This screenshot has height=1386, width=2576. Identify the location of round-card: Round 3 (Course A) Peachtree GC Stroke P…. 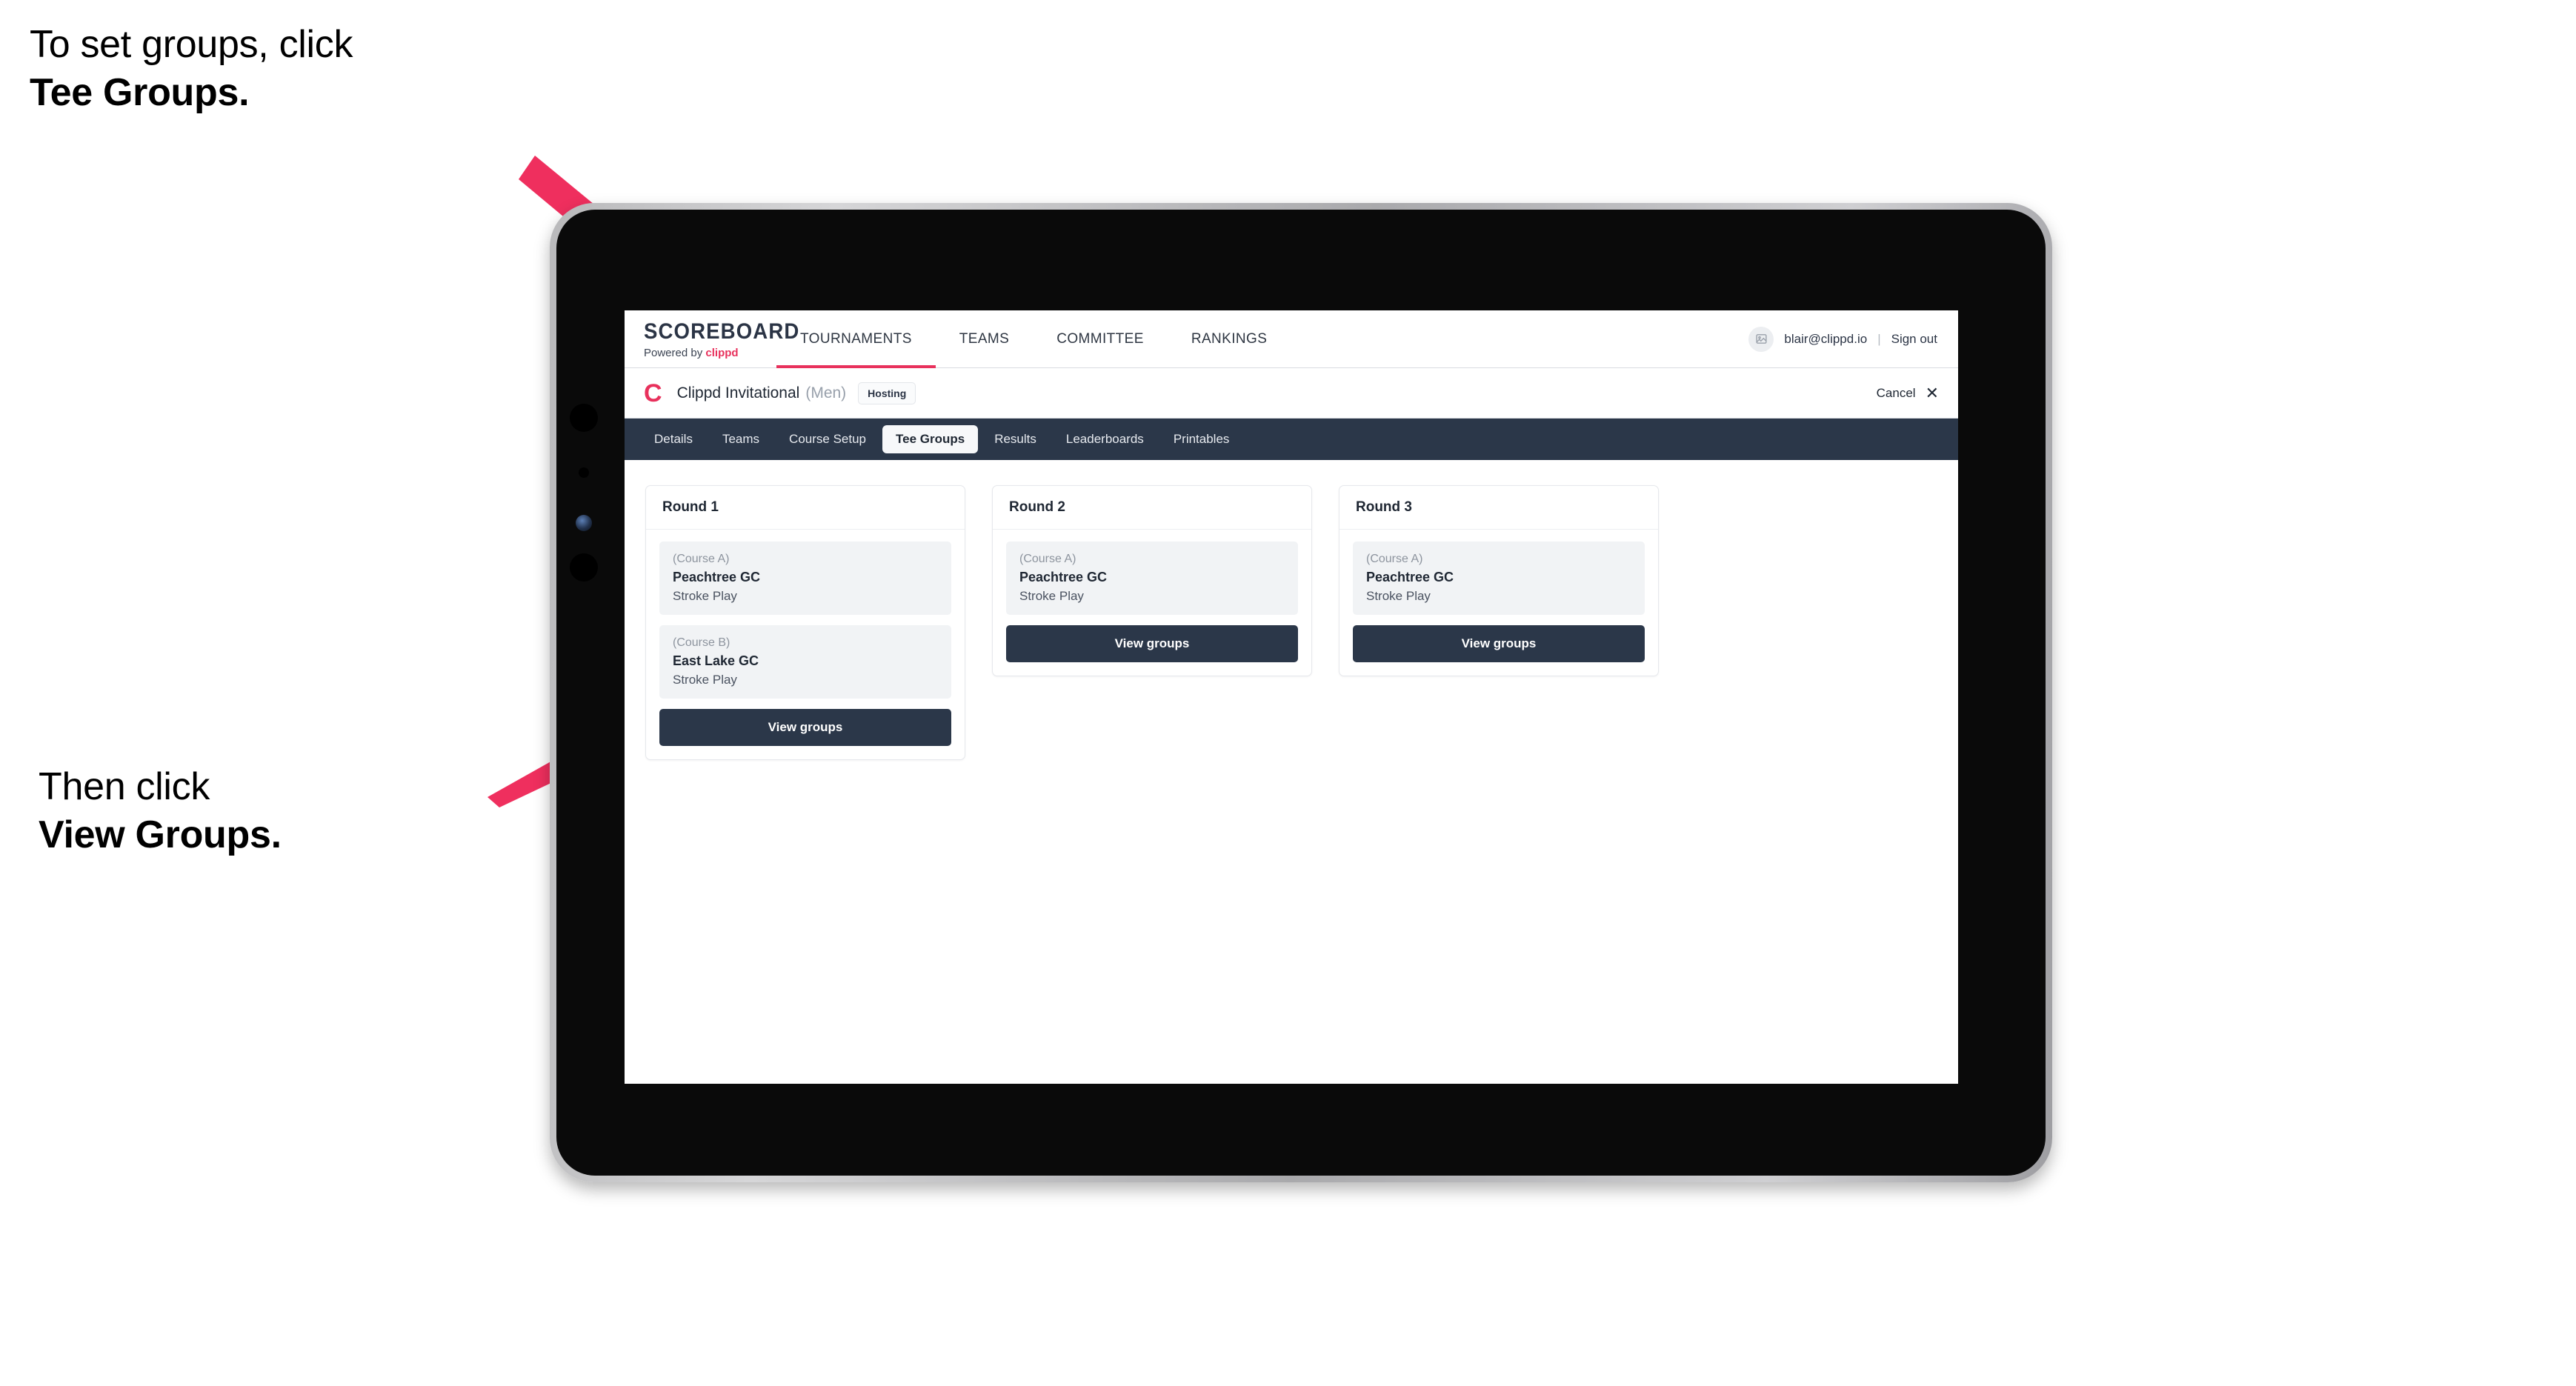
(1499, 580).